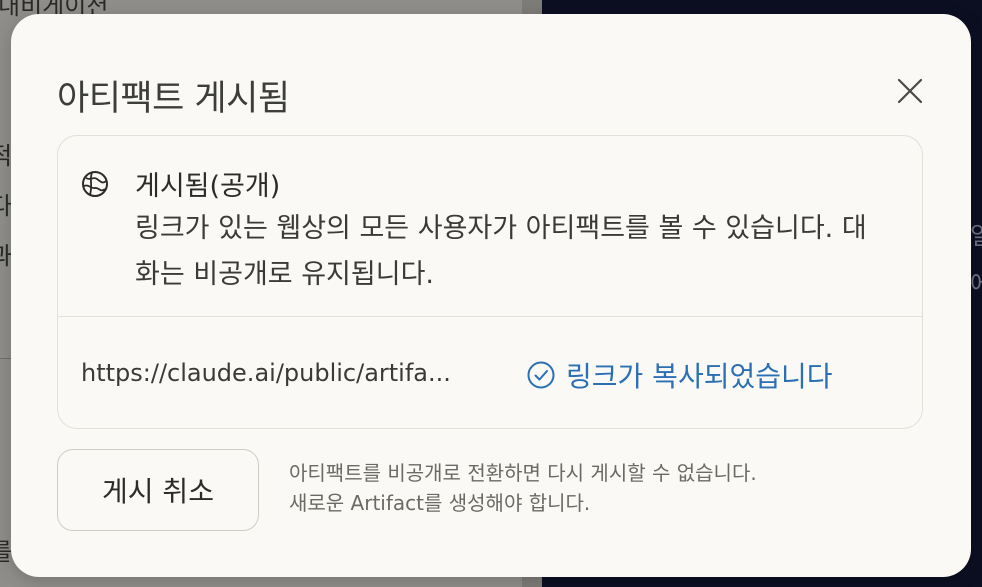  What do you see at coordinates (541, 375) in the screenshot?
I see `check-circle-icon` at bounding box center [541, 375].